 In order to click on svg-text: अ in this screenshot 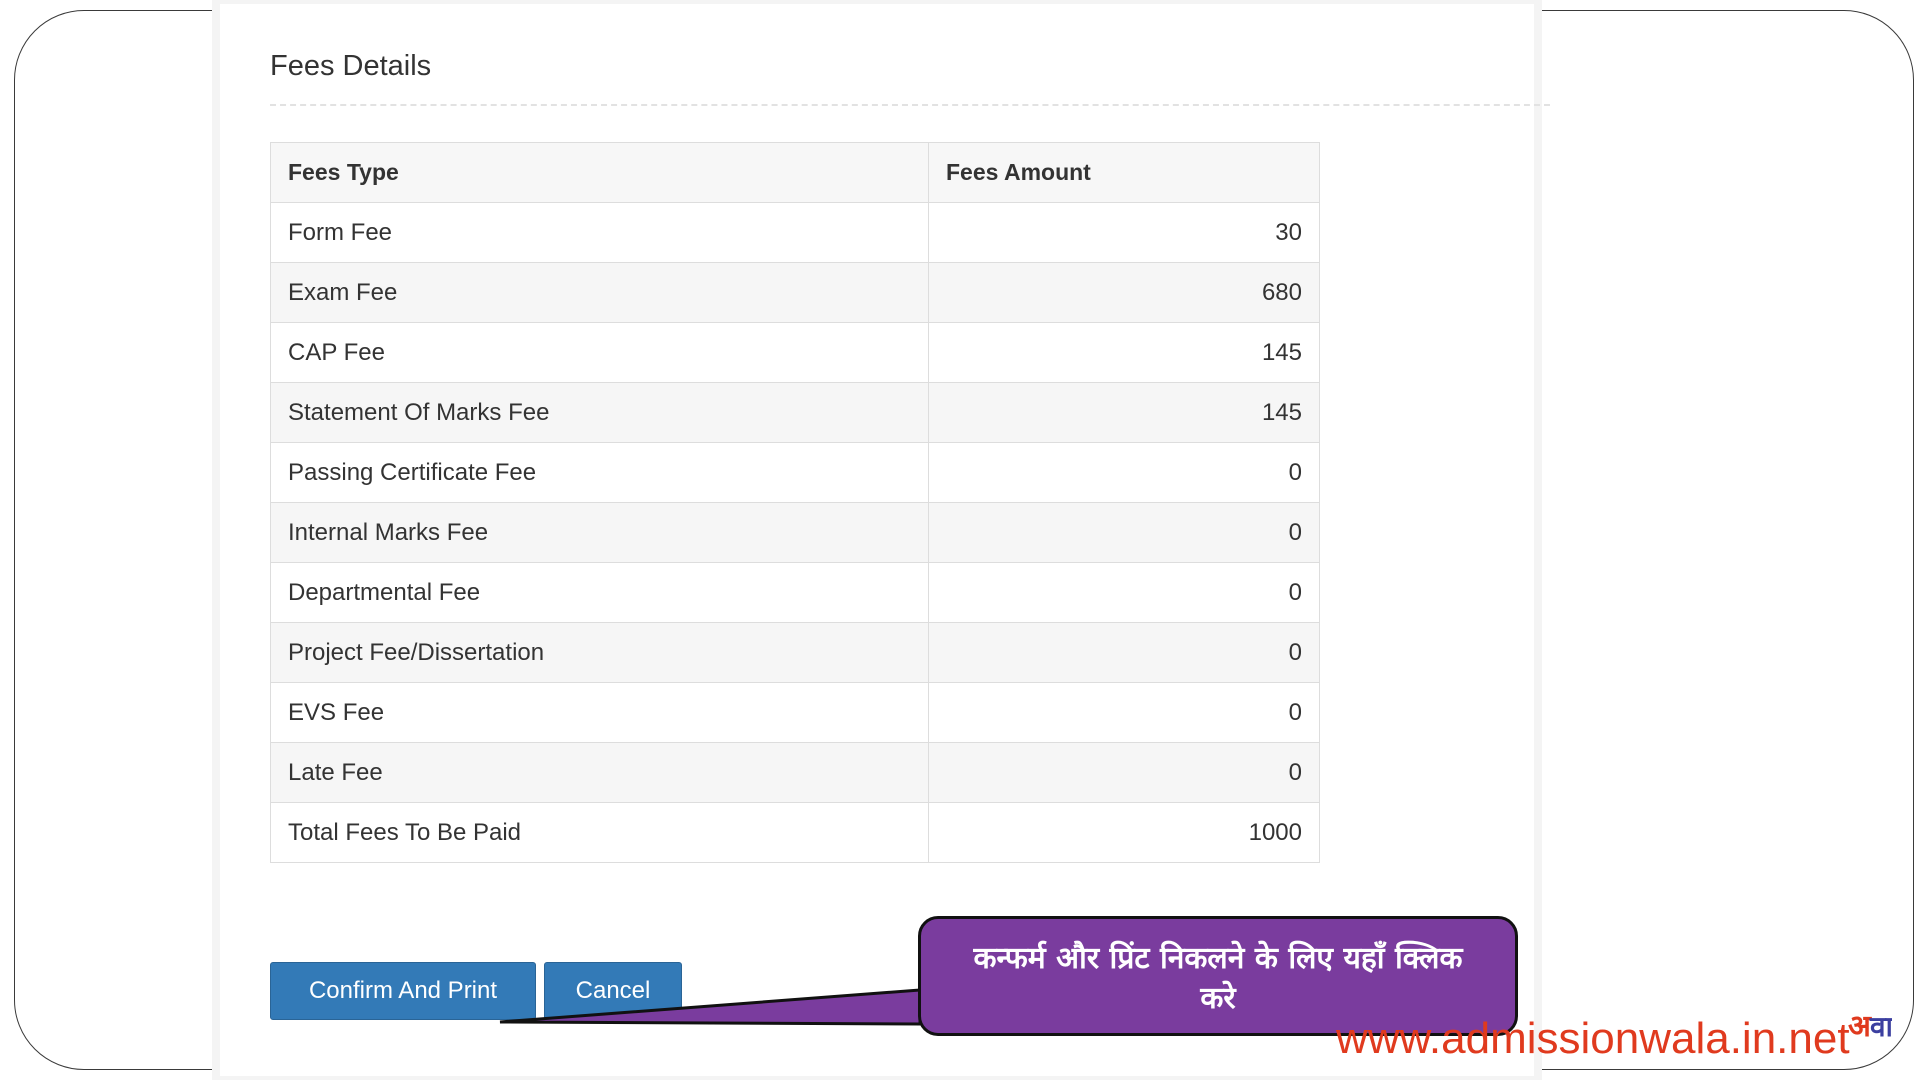, I will do `click(1860, 1026)`.